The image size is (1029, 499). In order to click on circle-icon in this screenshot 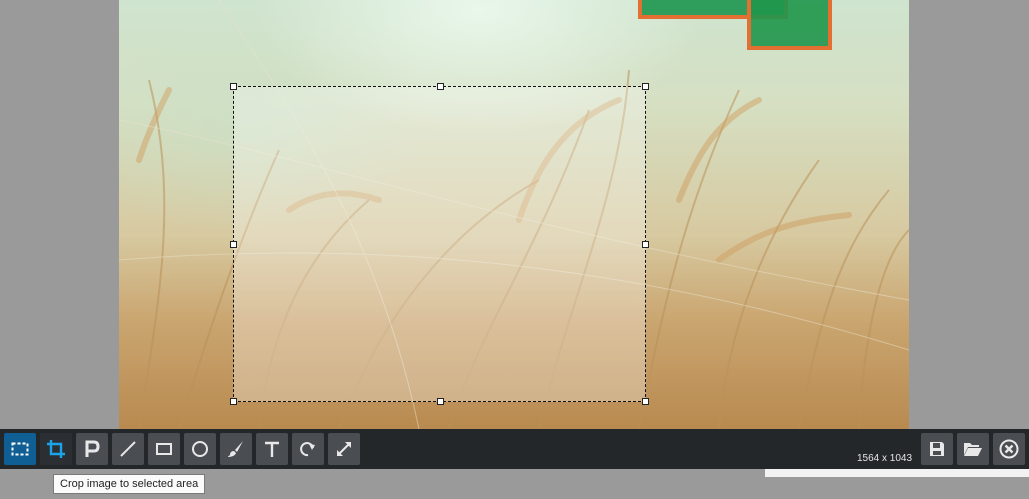, I will do `click(200, 449)`.